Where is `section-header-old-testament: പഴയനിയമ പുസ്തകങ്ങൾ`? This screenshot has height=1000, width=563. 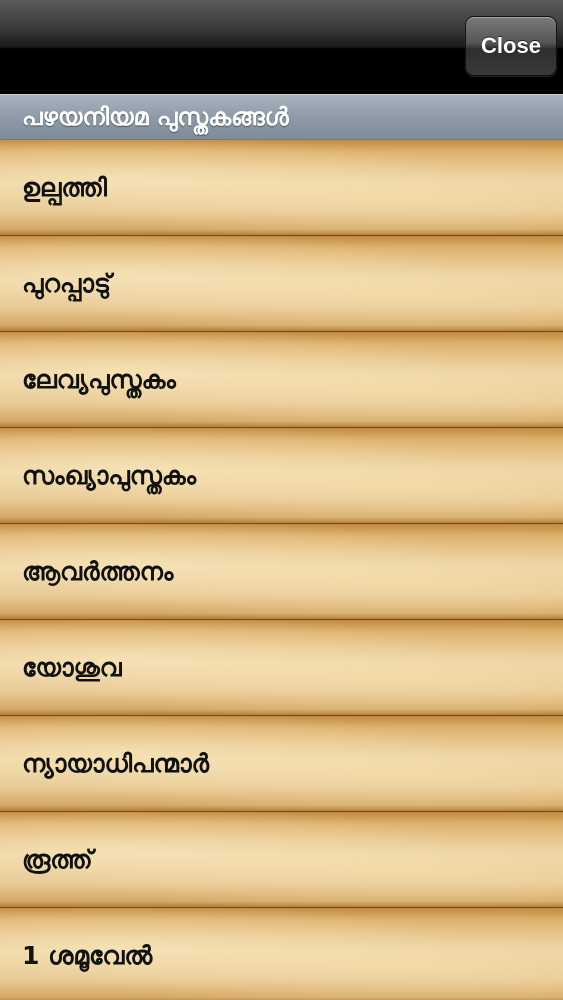 section-header-old-testament: പഴയനിയമ പുസ്തകങ്ങൾ is located at coordinates (281, 117).